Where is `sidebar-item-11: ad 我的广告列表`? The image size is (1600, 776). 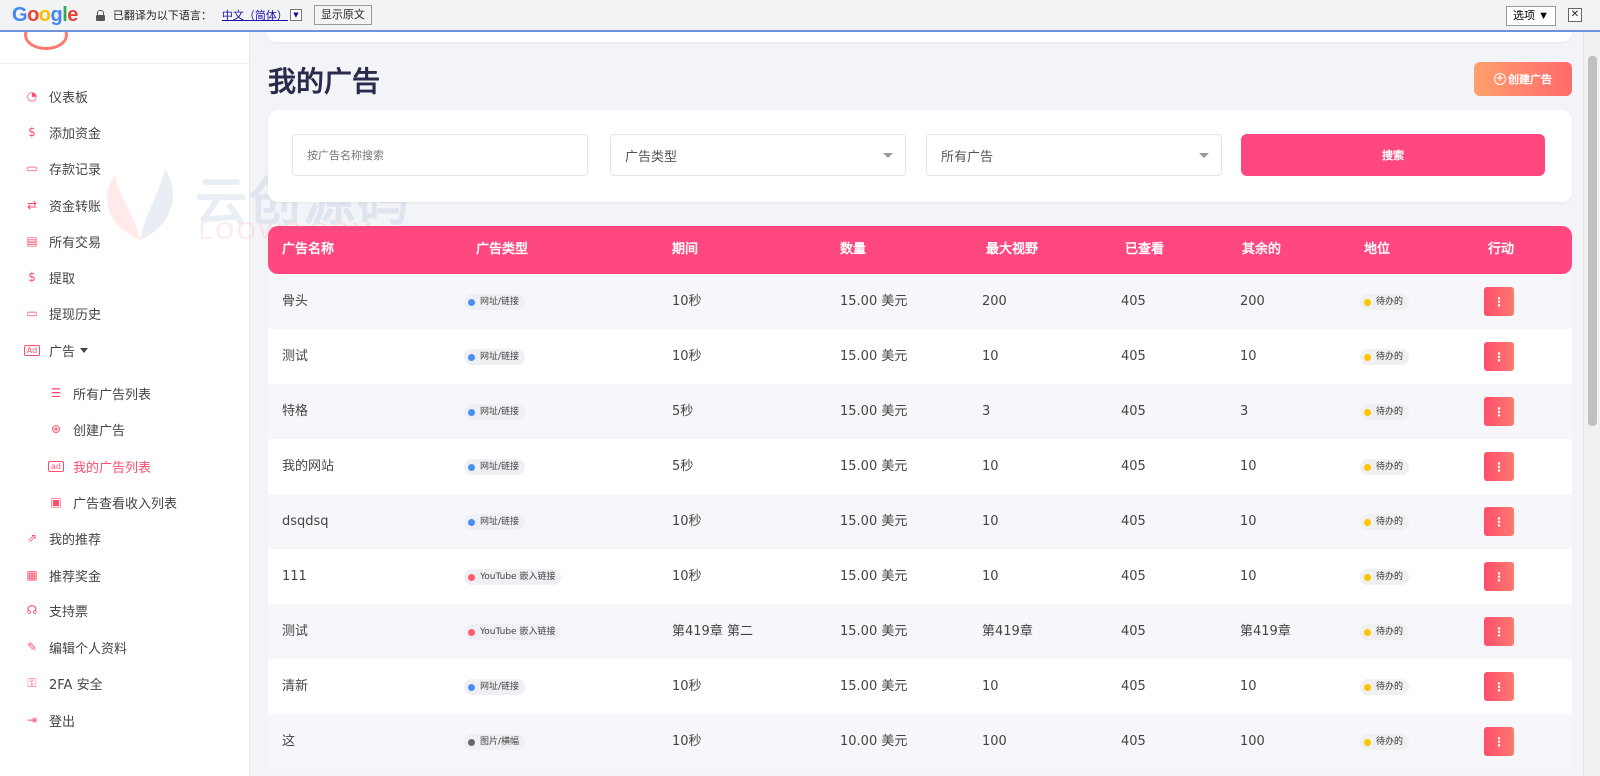 sidebar-item-11: ad 我的广告列表 is located at coordinates (99, 466).